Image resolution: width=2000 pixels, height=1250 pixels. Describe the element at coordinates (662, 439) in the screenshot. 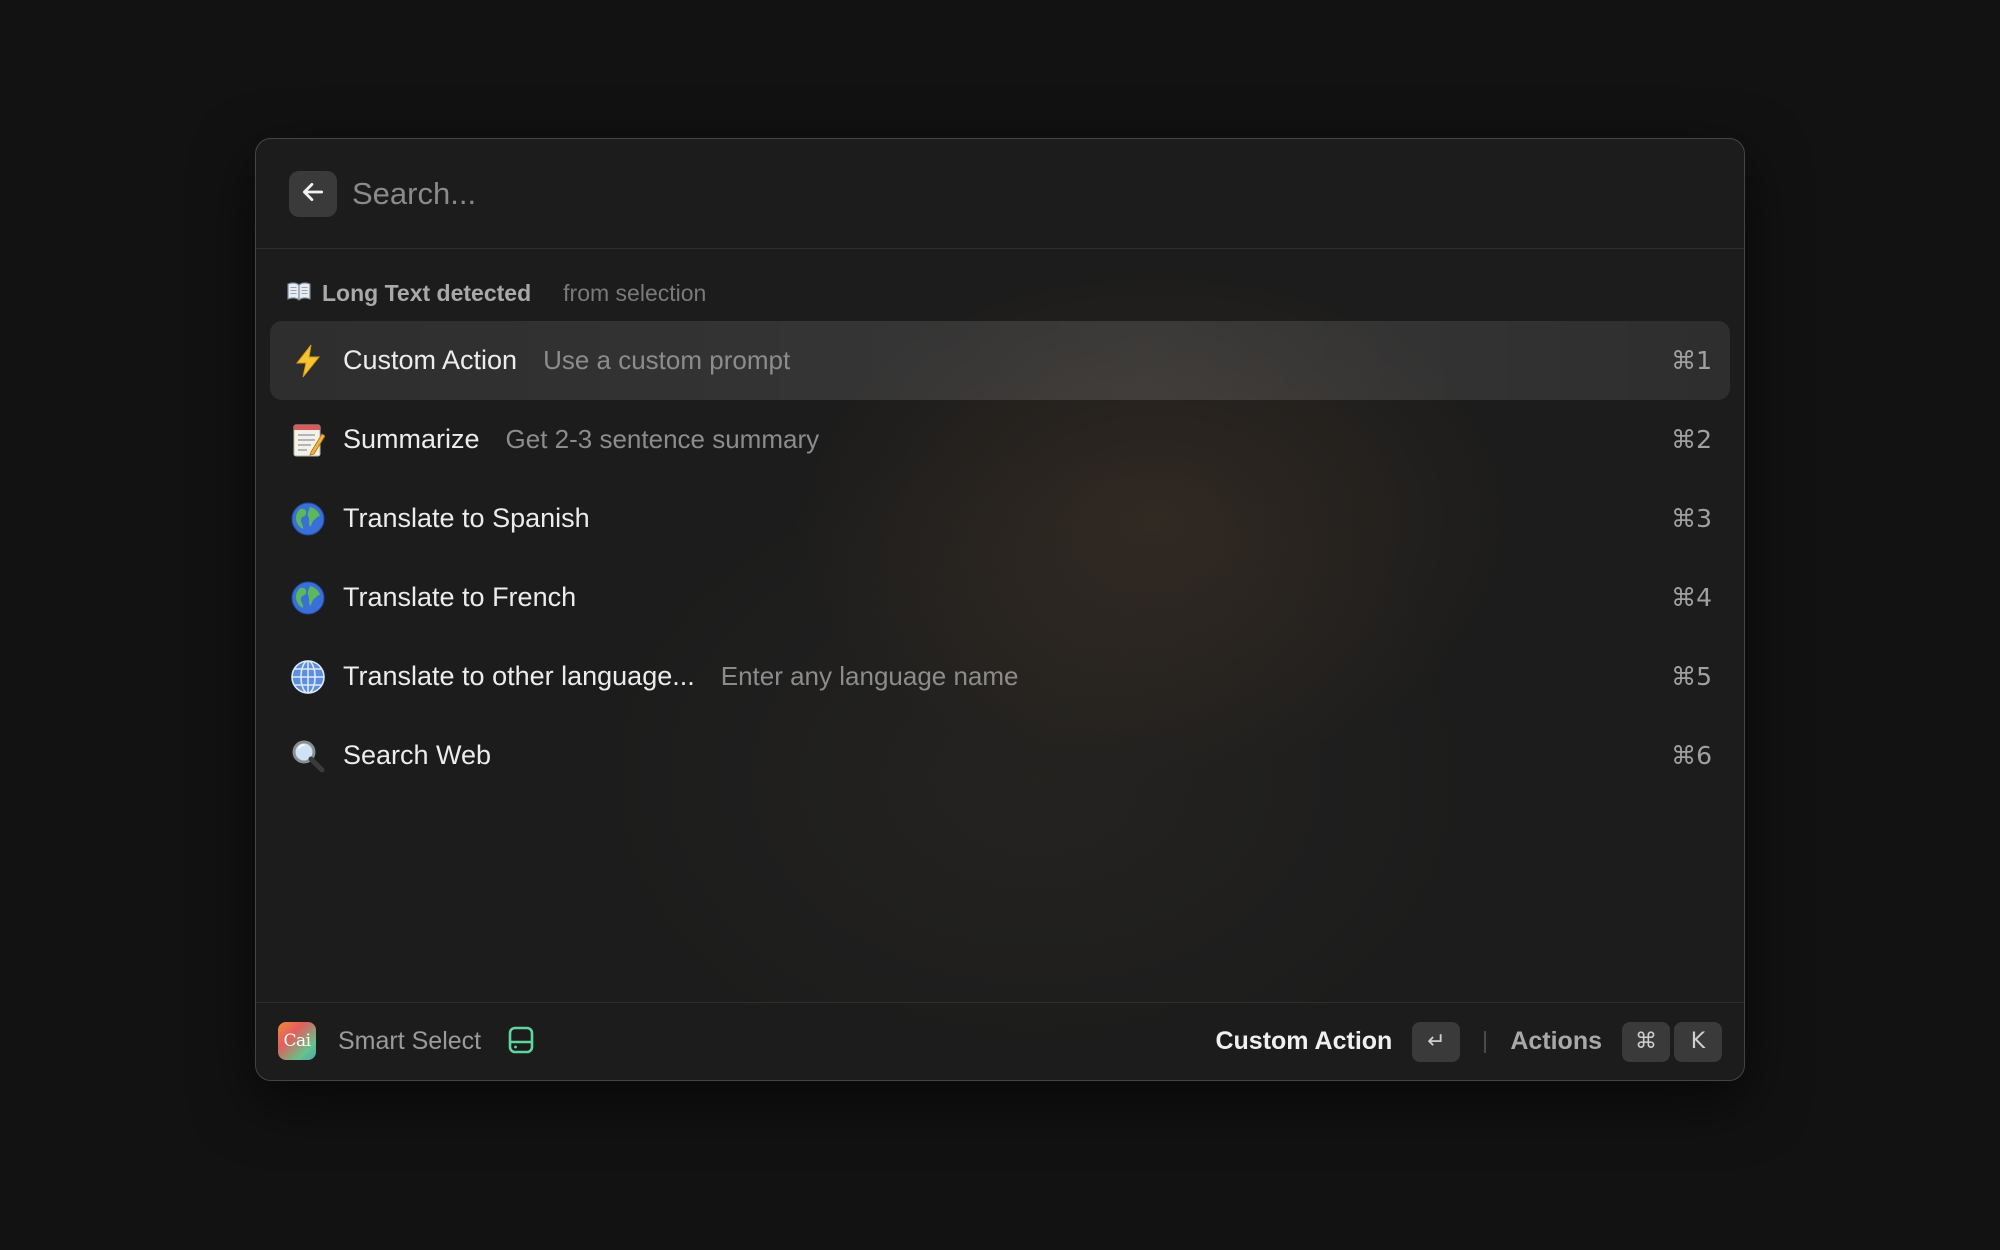

I see `item-subtitle: Get 2-3 sentence summary` at that location.